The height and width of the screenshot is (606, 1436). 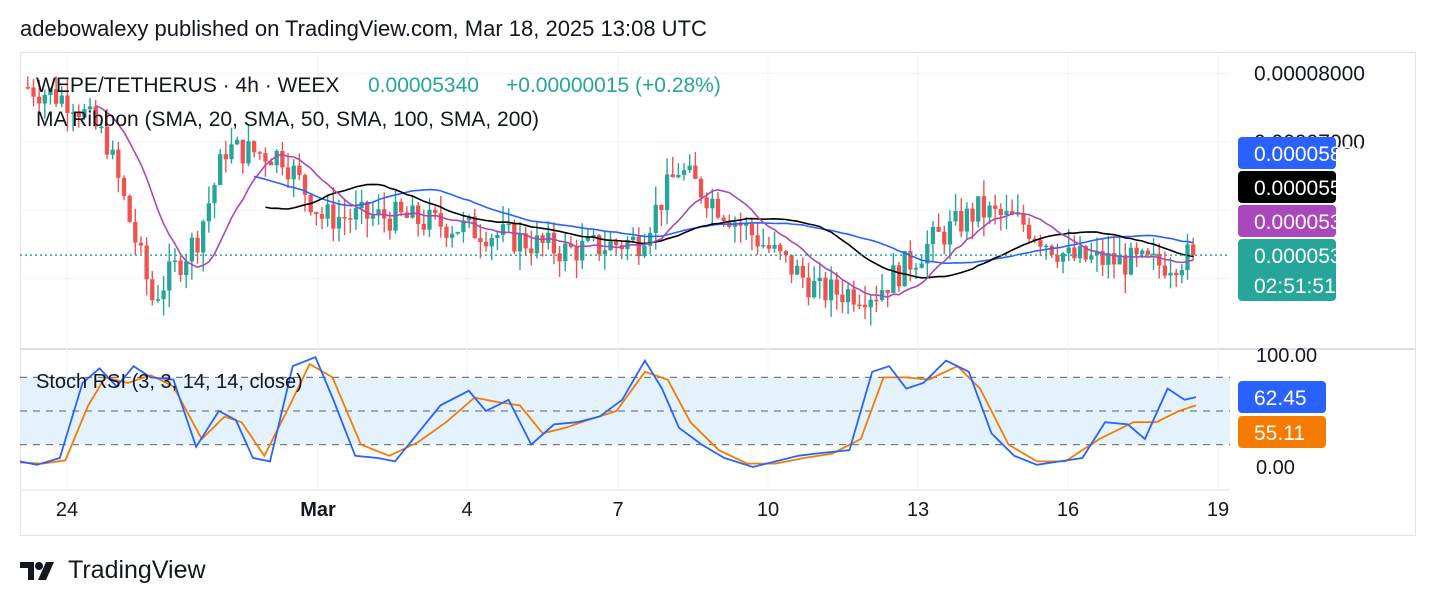 I want to click on time-tick-label: 16, so click(x=1068, y=510).